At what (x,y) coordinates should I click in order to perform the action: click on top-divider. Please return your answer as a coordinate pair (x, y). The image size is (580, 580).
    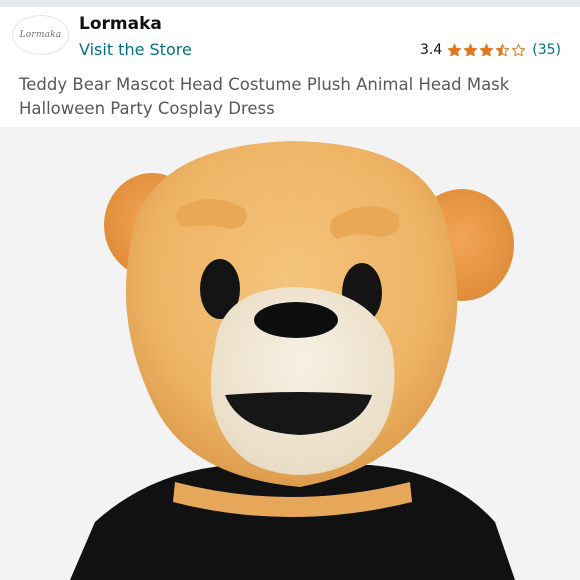
    Looking at the image, I should click on (290, 3).